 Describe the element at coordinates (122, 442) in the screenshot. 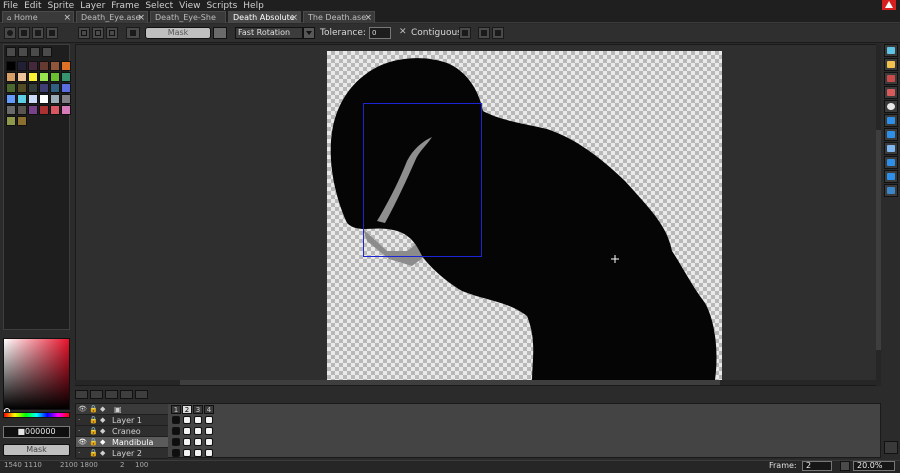

I see `layer-row: 👁 🔒 ◆ Mandibula` at that location.